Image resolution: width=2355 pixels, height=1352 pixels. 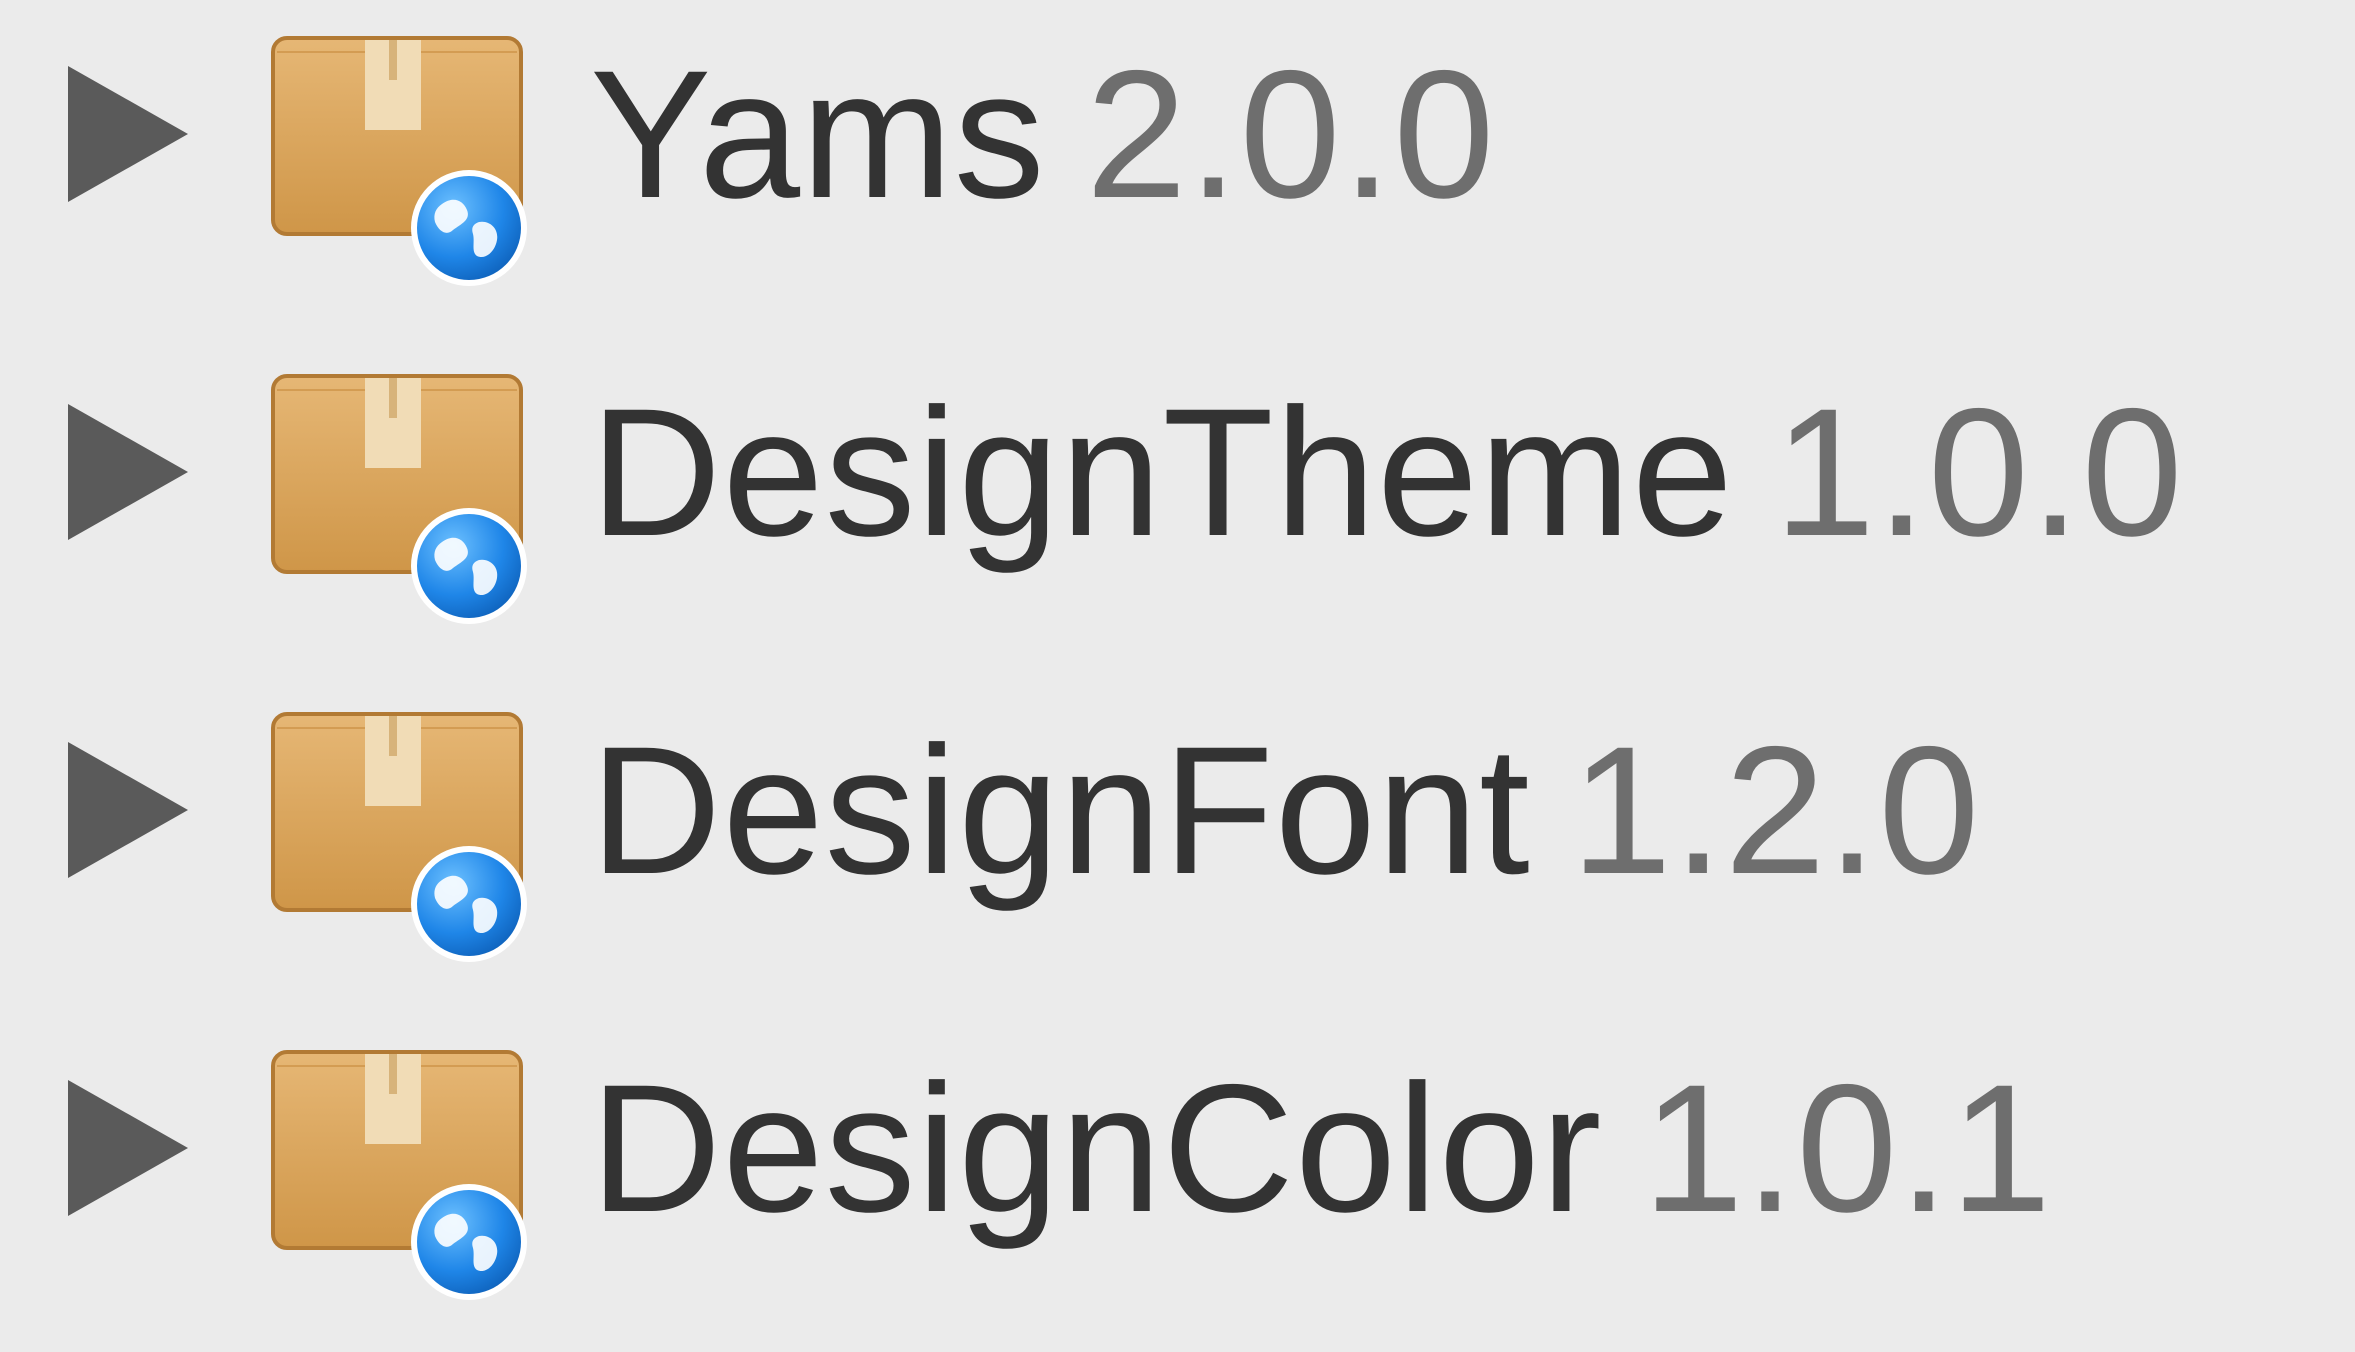 I want to click on package-label: Yams 2.0.0, so click(x=1043, y=134).